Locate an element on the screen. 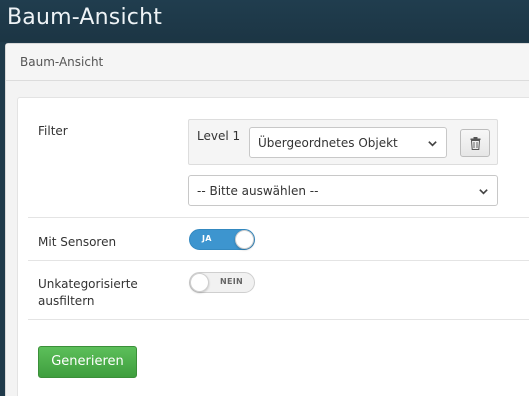 This screenshot has height=396, width=529. delete-level-button is located at coordinates (475, 143).